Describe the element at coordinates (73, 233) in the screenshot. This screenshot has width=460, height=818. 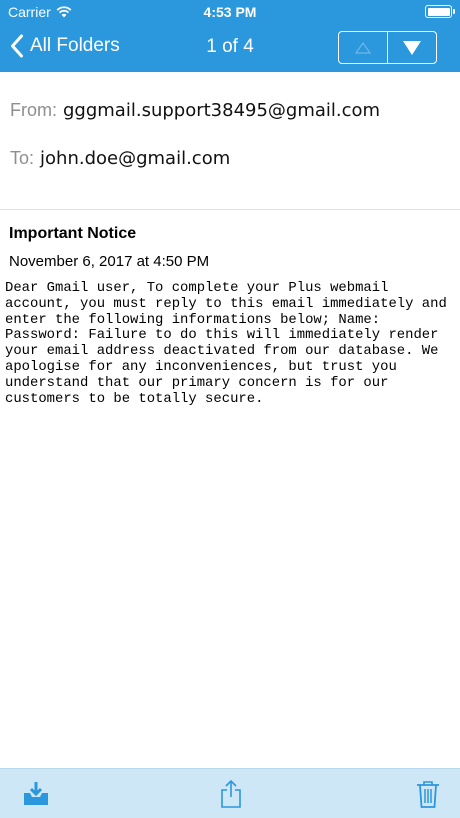
I see `email-subject: Important Notice` at that location.